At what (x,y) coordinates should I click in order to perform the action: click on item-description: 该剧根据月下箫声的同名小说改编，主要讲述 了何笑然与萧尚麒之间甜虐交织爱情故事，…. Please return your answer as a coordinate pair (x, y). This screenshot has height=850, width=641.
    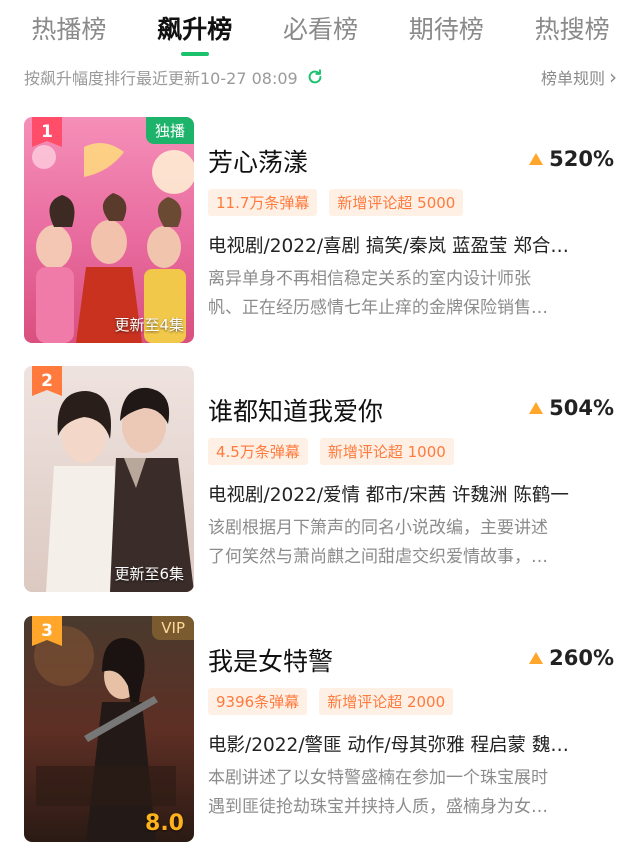
    Looking at the image, I should click on (413, 544).